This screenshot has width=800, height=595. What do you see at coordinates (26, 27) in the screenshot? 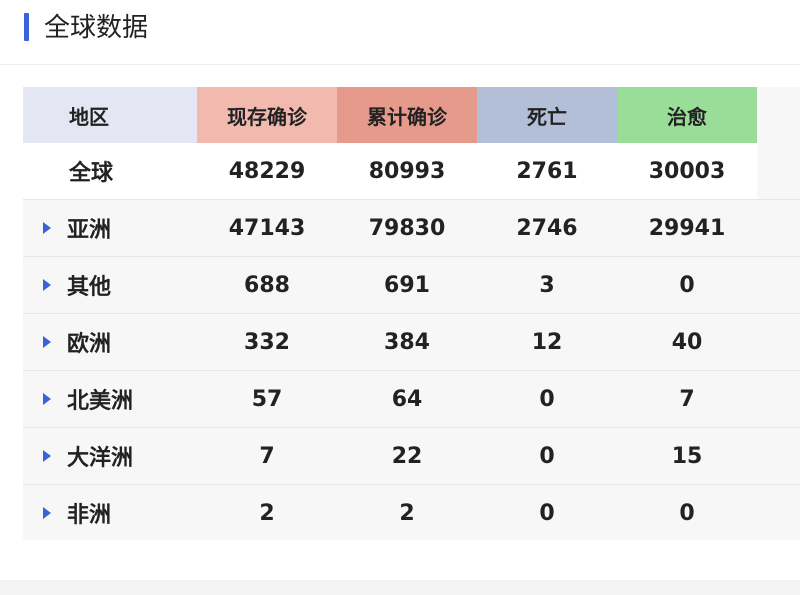
I see `title-accent-bar` at bounding box center [26, 27].